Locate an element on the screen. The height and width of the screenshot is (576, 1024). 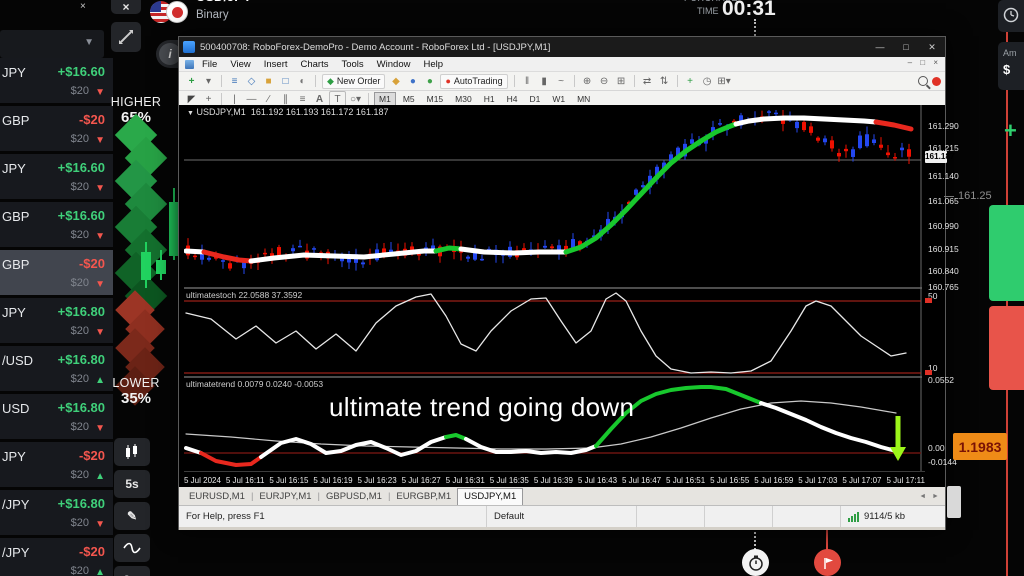
notification-badge is located at coordinates (936, 81).